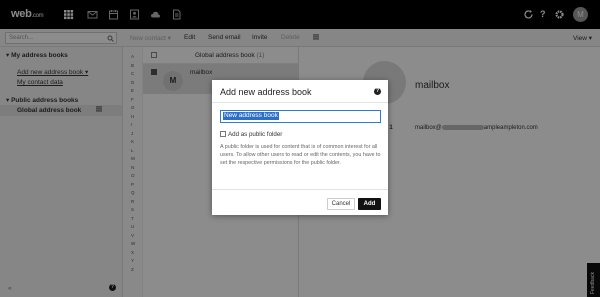 The width and height of the screenshot is (600, 297). I want to click on add-button: Add, so click(369, 204).